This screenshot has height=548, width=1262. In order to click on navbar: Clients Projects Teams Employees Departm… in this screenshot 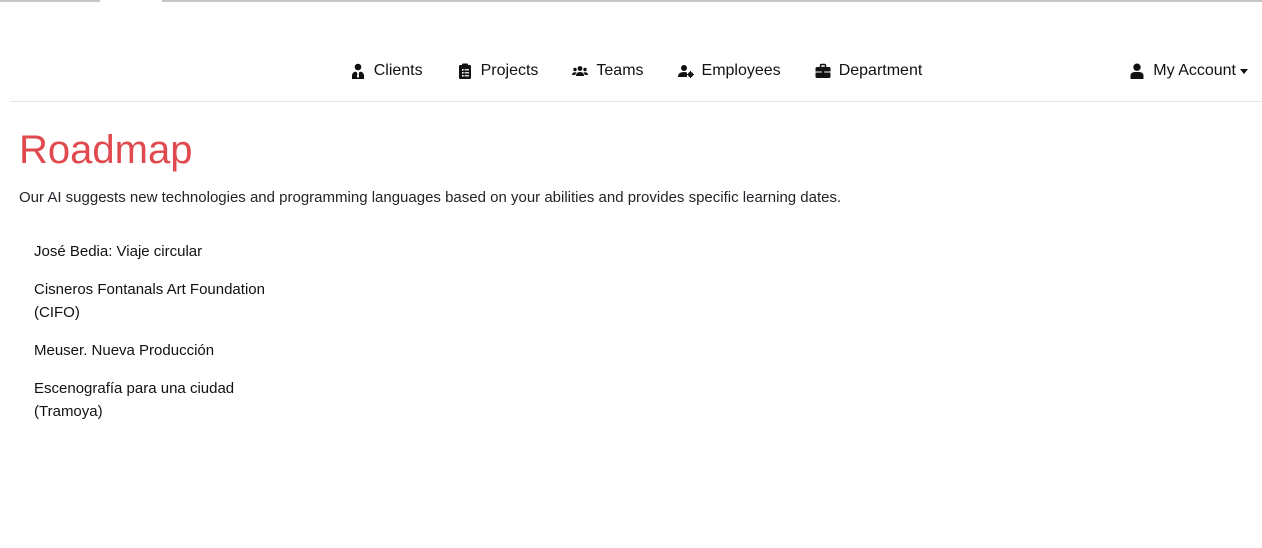, I will do `click(636, 71)`.